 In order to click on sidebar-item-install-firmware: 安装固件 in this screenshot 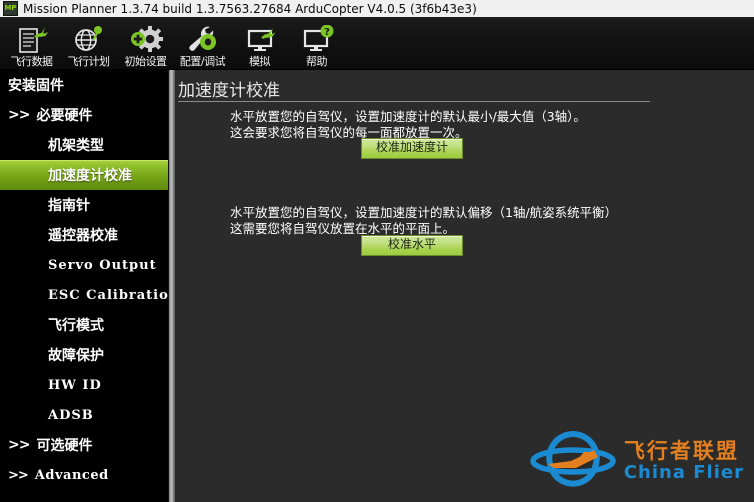, I will do `click(84, 85)`.